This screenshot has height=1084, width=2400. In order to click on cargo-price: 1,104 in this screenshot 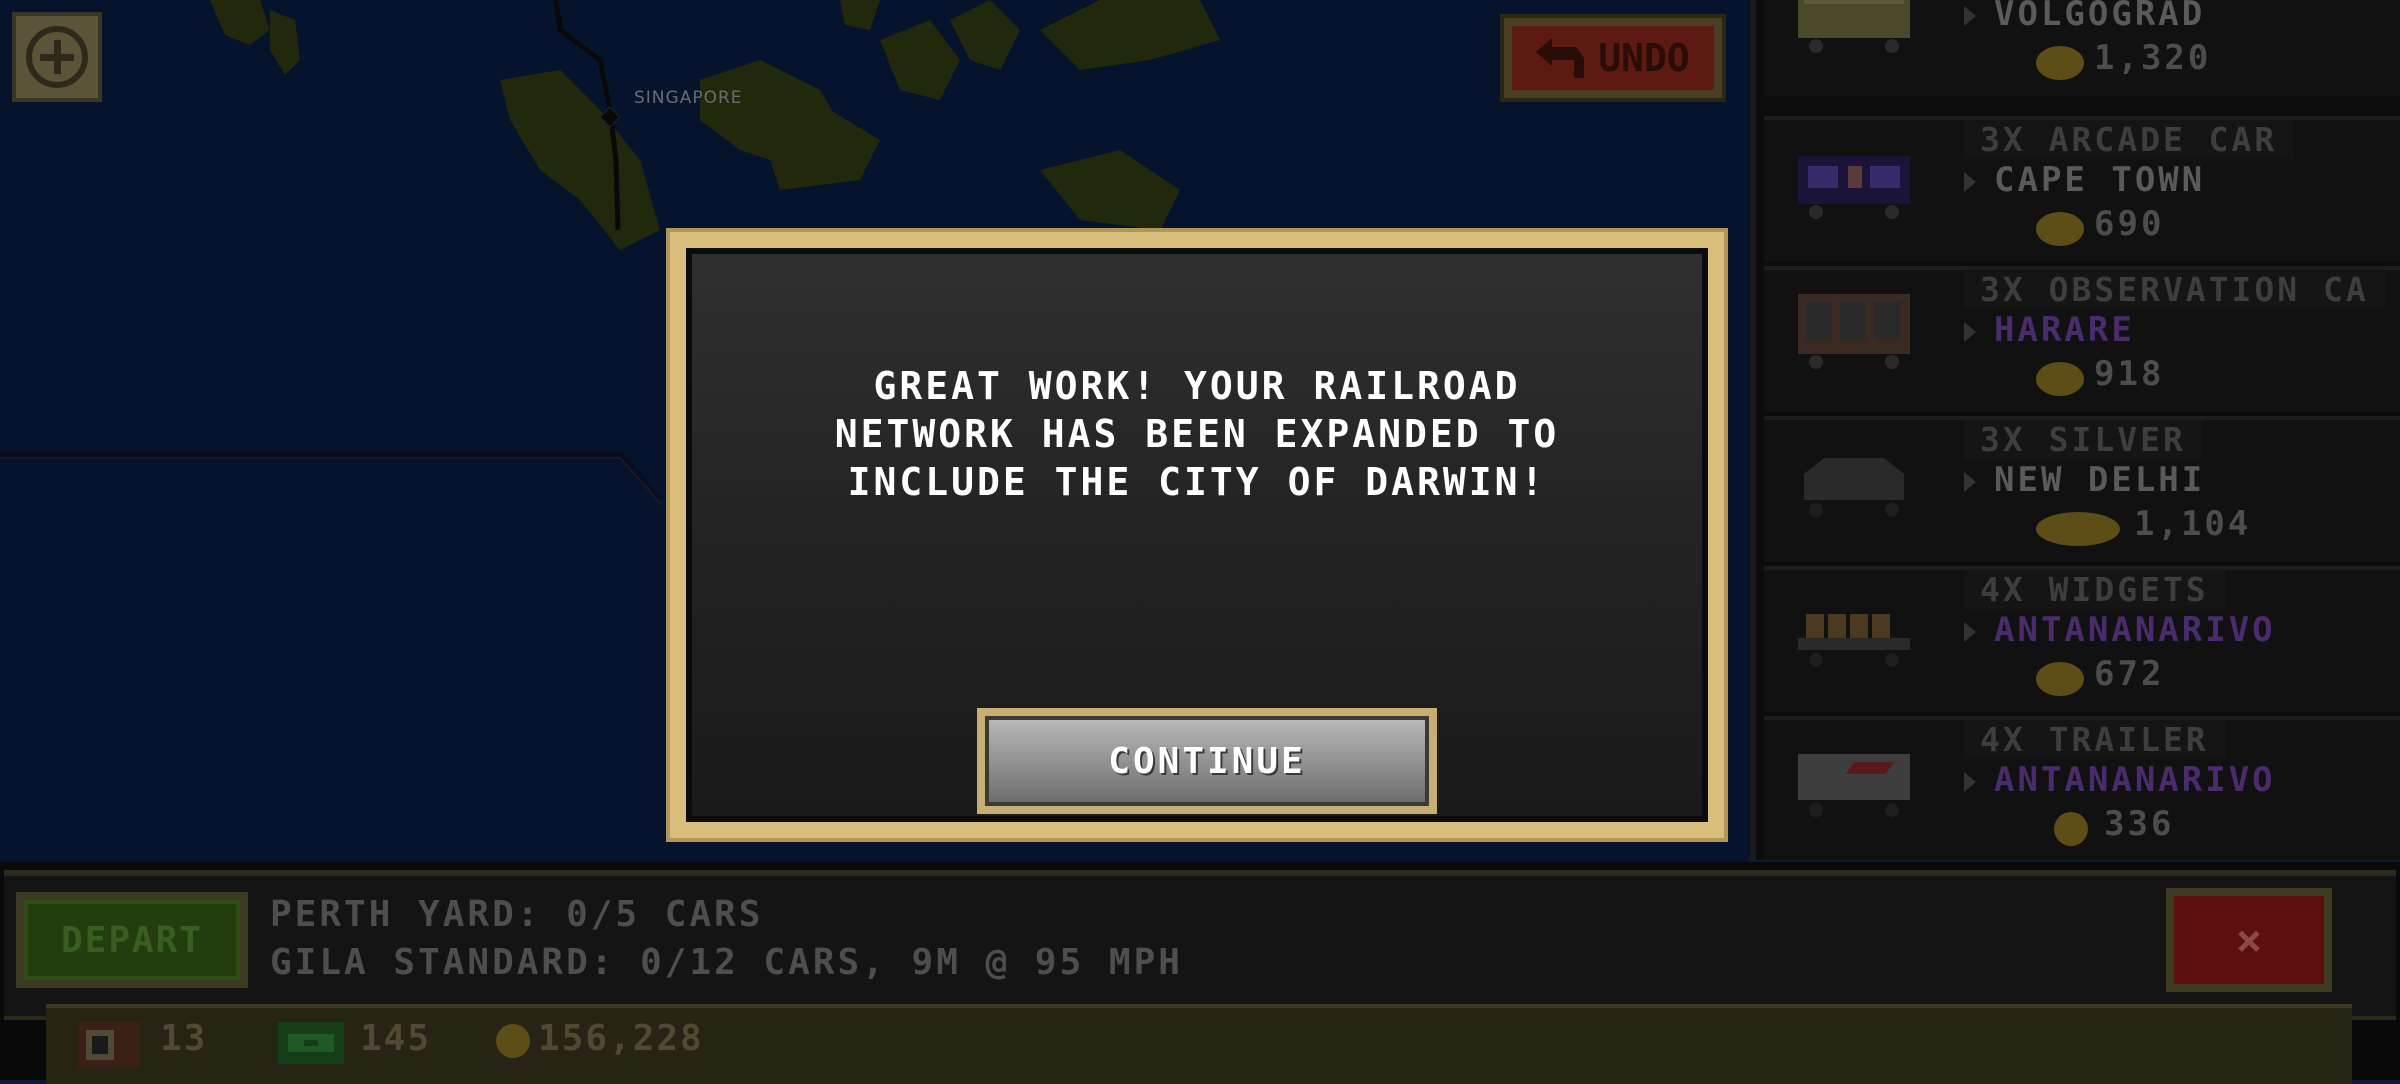, I will do `click(2193, 524)`.